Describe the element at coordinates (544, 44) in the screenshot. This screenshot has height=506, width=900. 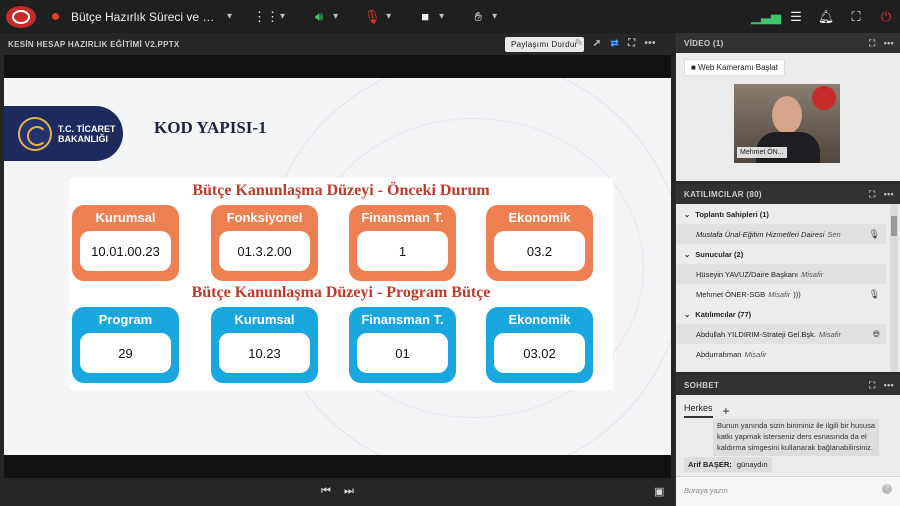
I see `stop-sharing-button: Paylaşımı Durdur` at that location.